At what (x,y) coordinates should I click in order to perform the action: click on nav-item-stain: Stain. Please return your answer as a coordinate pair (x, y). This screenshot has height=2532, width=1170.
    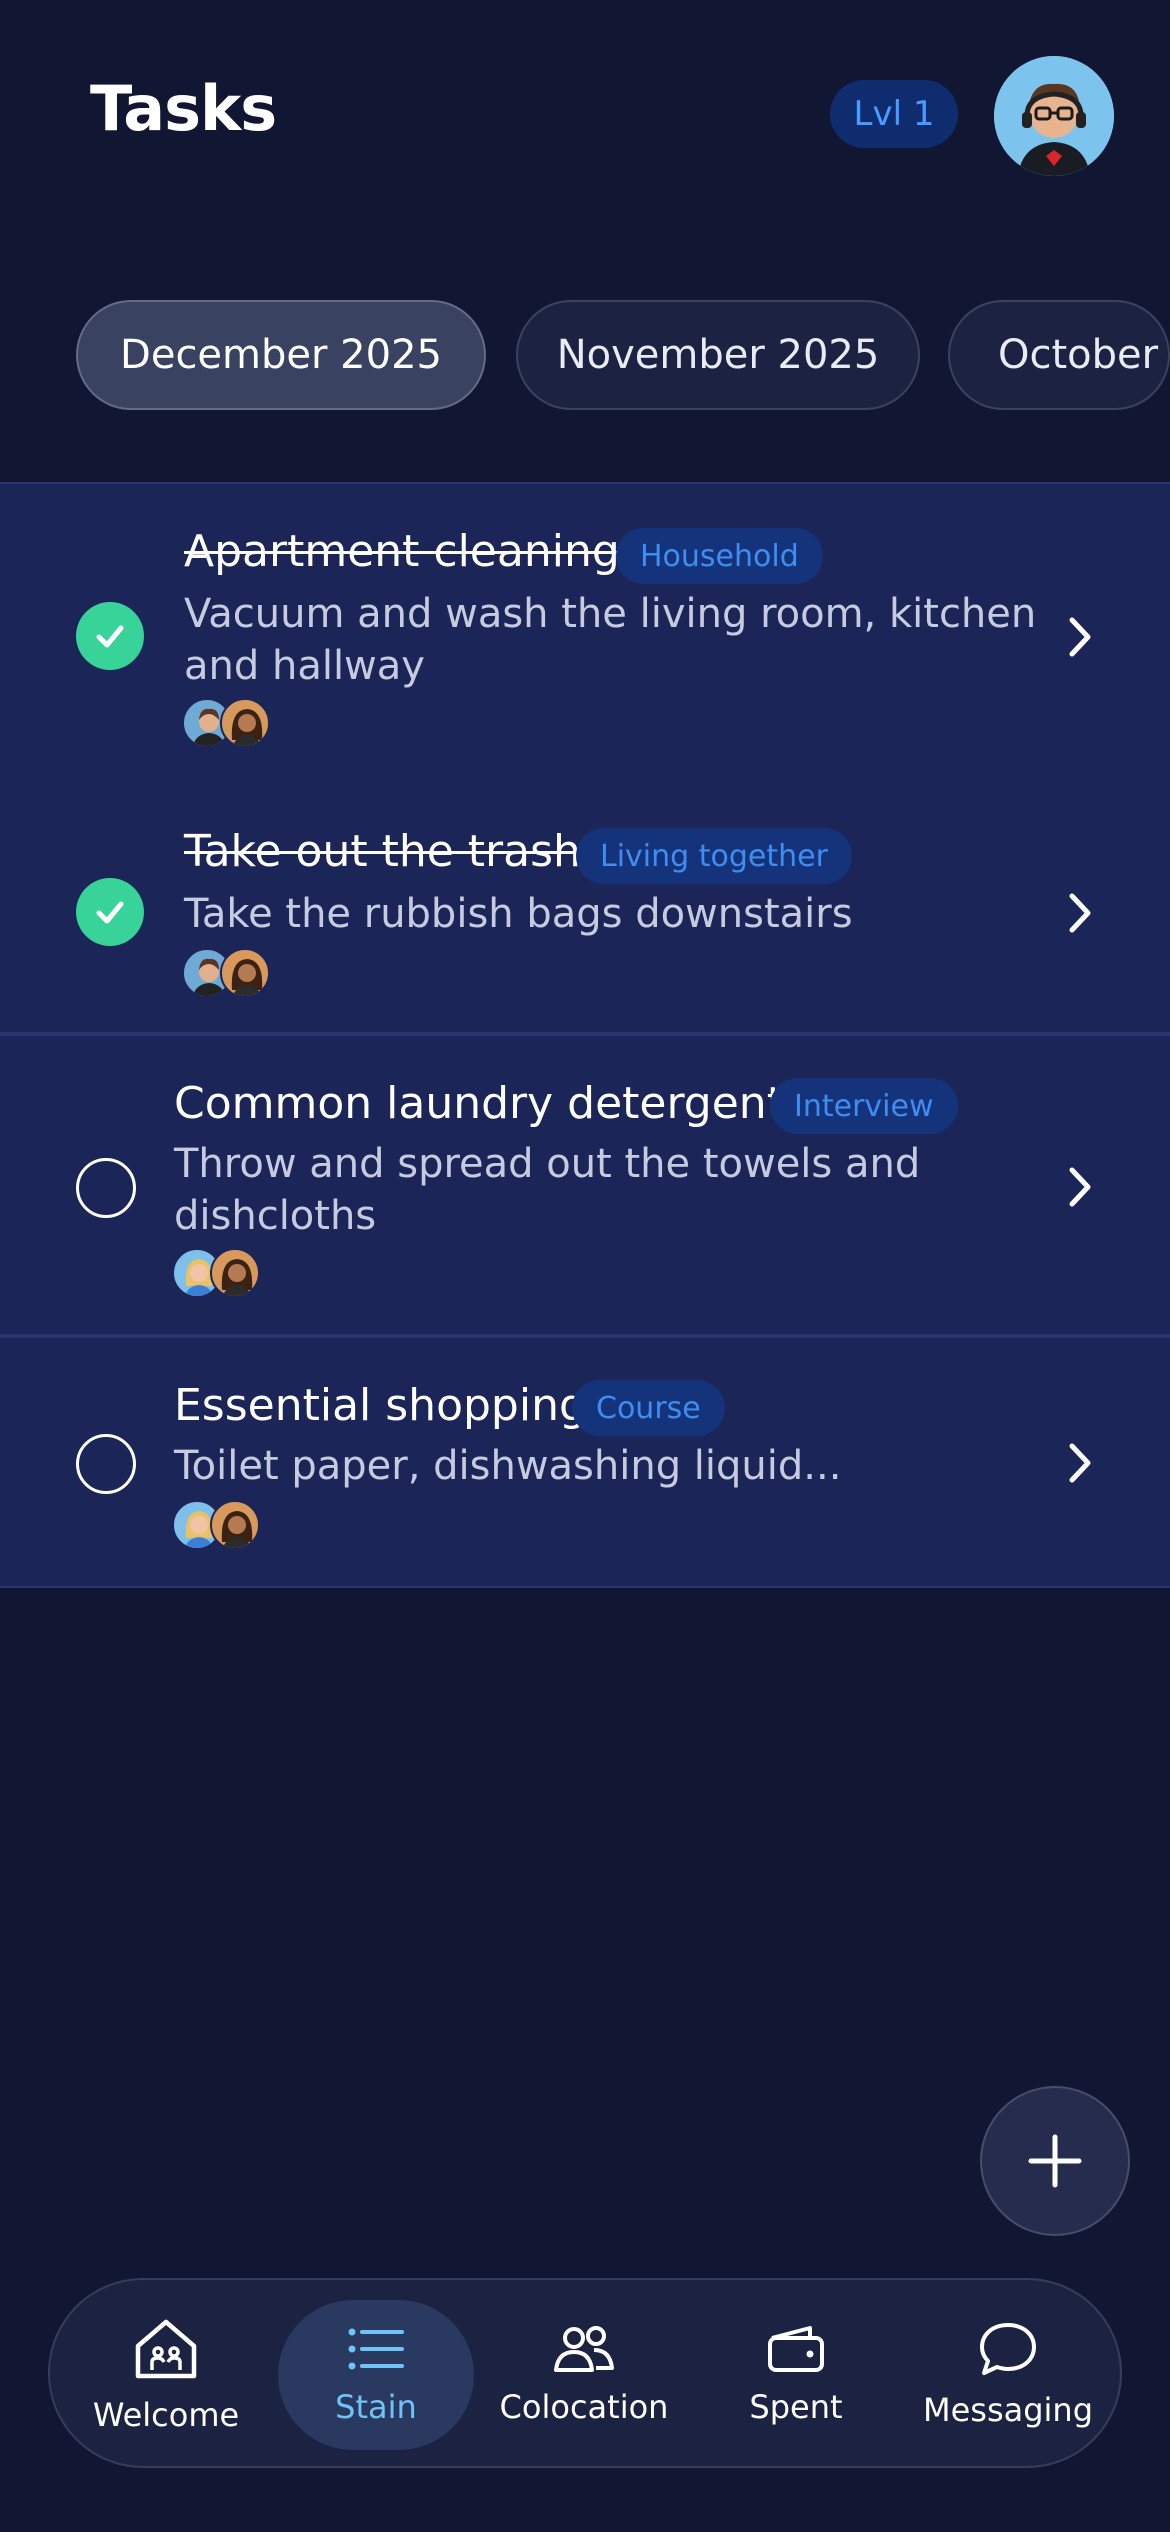
    Looking at the image, I should click on (376, 2375).